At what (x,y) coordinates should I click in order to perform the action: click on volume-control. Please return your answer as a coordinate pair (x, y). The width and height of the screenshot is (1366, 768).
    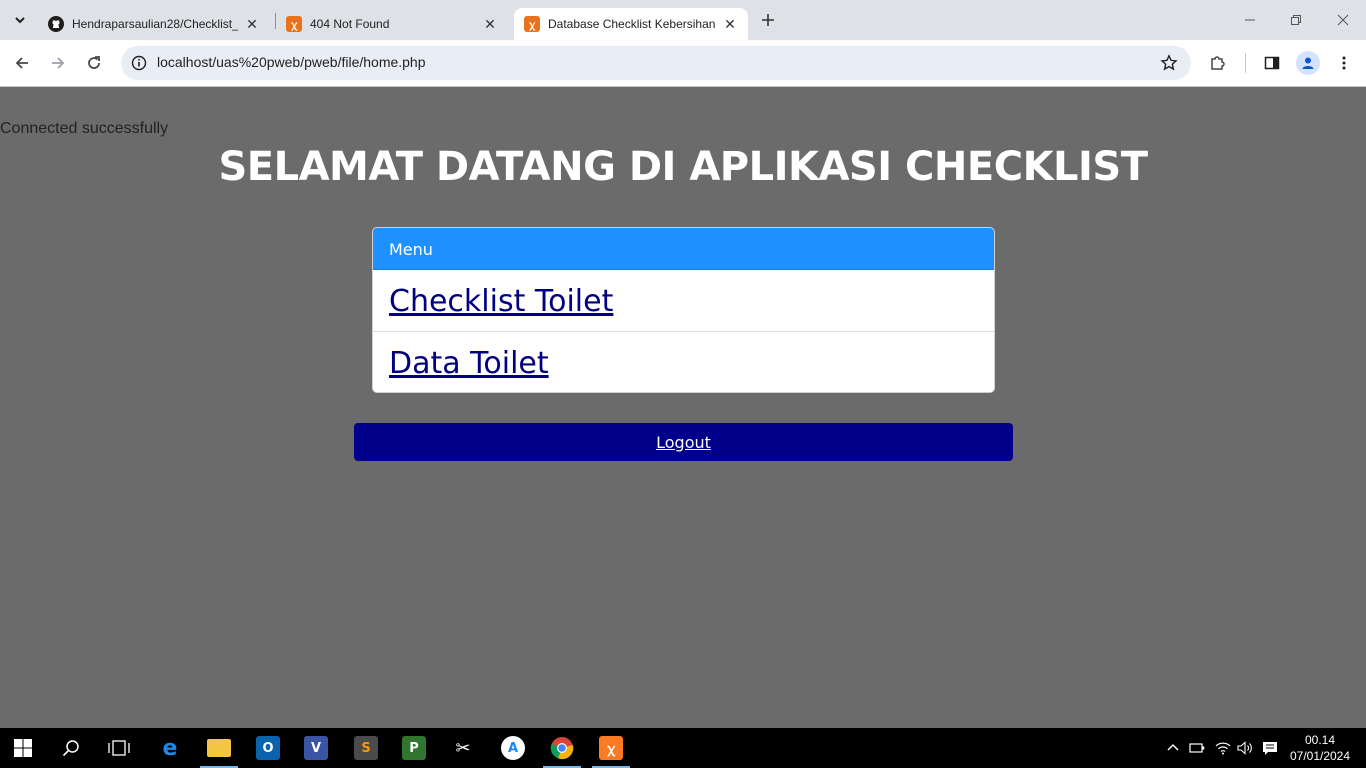
    Looking at the image, I should click on (1245, 748).